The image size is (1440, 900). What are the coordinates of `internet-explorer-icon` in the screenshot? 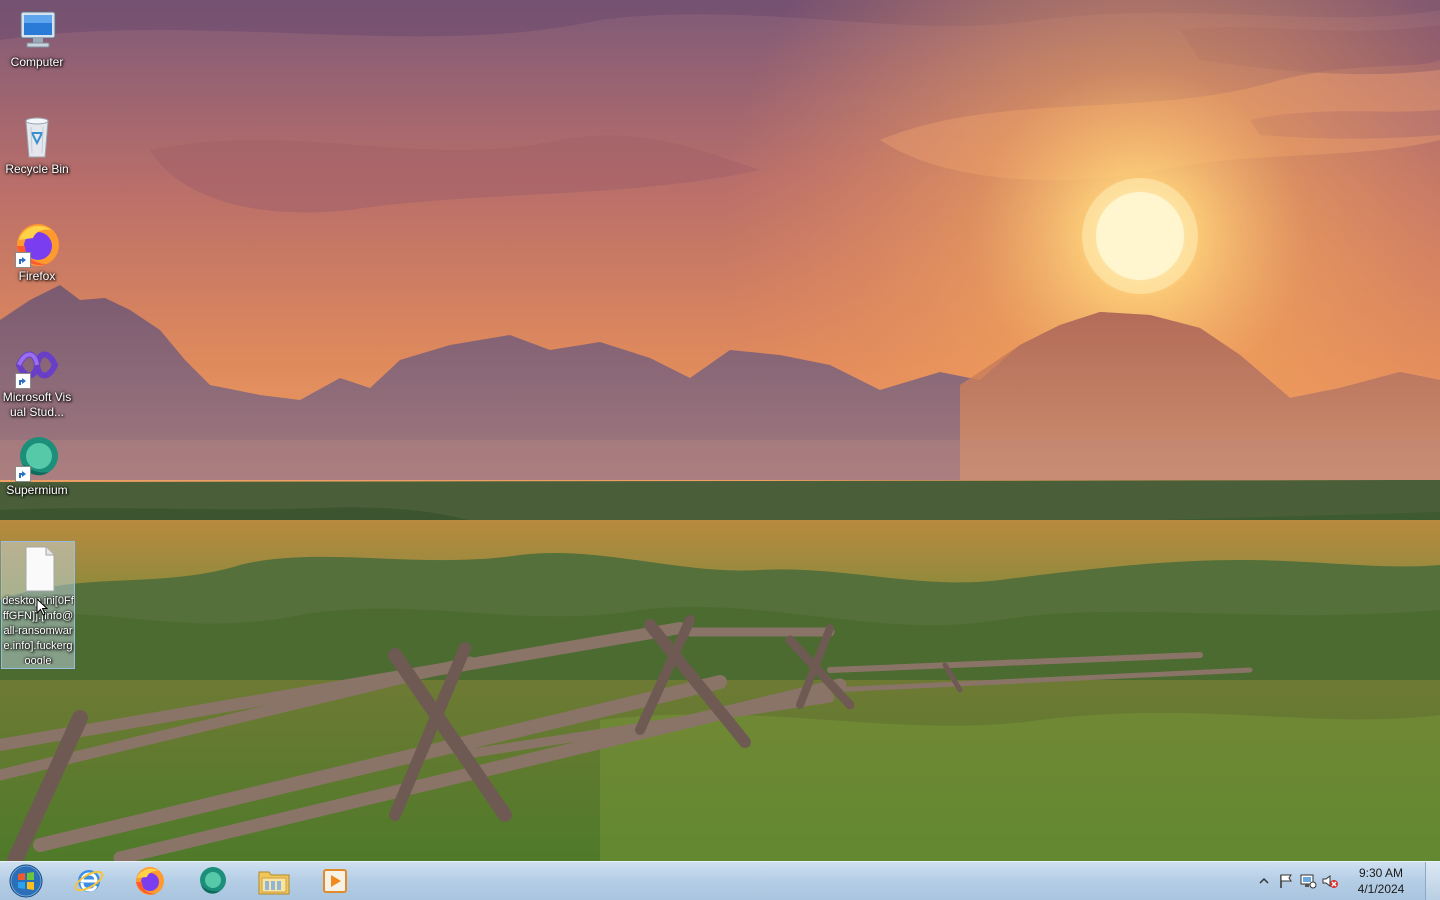 It's located at (89, 881).